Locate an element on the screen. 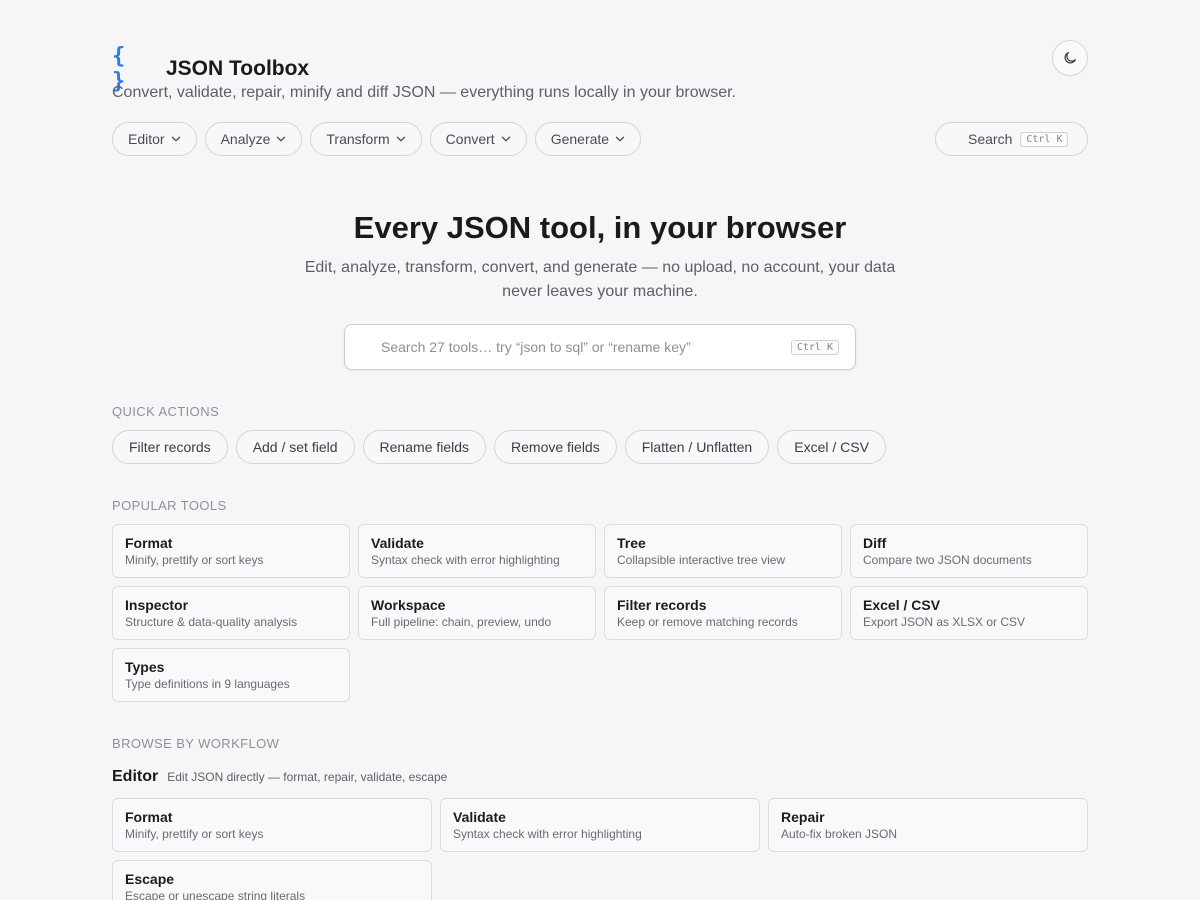  tool-card-title: Diff is located at coordinates (875, 543).